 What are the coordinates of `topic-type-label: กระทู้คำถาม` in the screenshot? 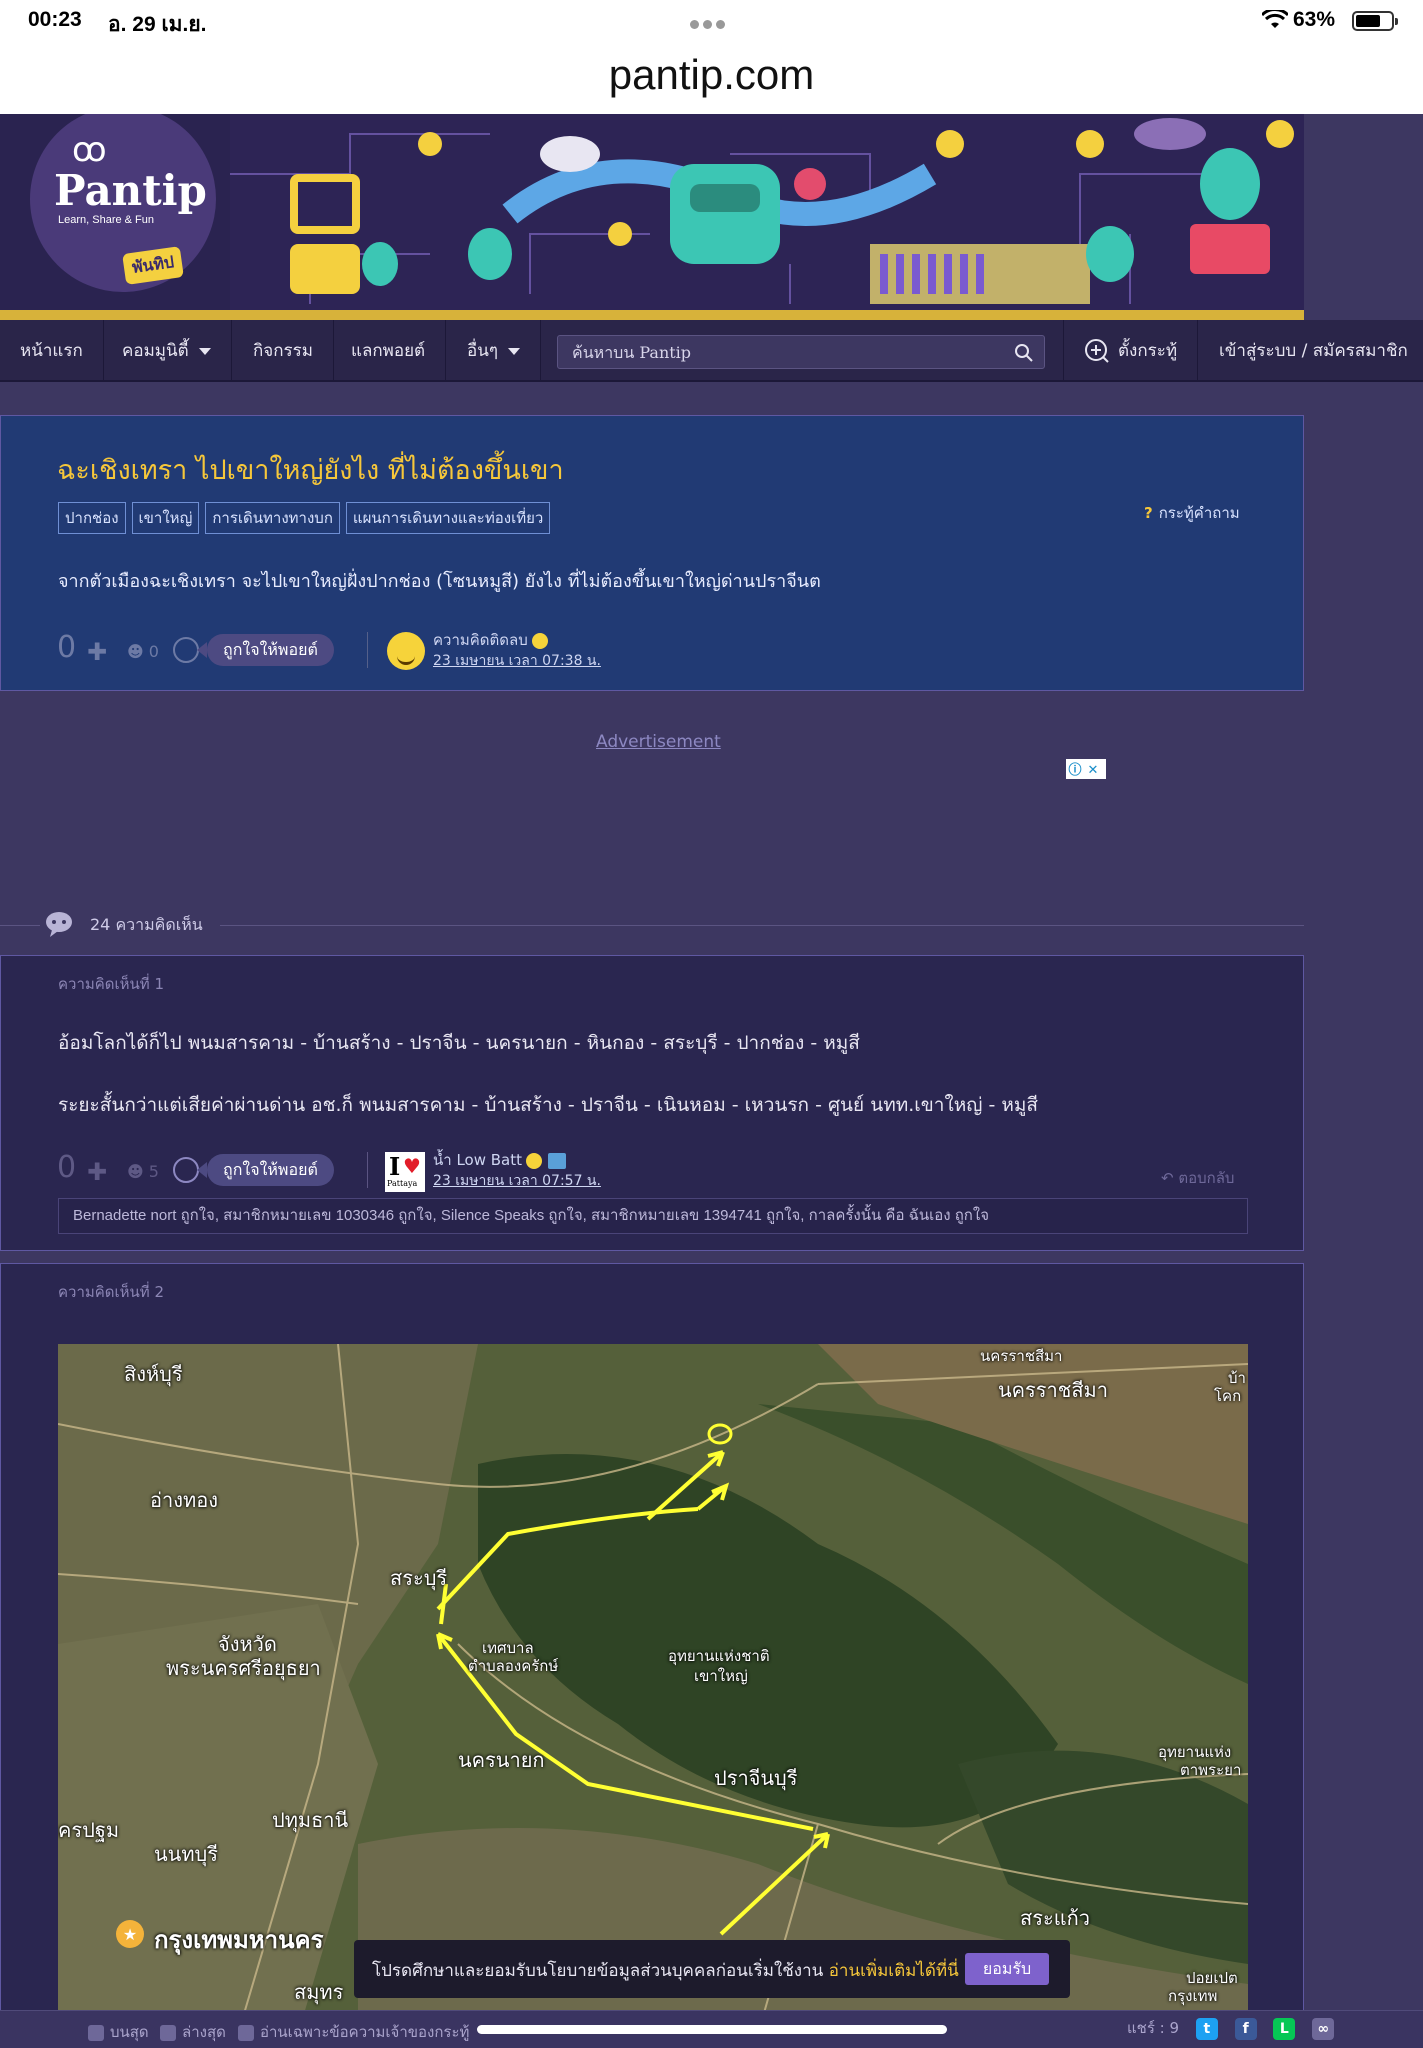 It's located at (1199, 513).